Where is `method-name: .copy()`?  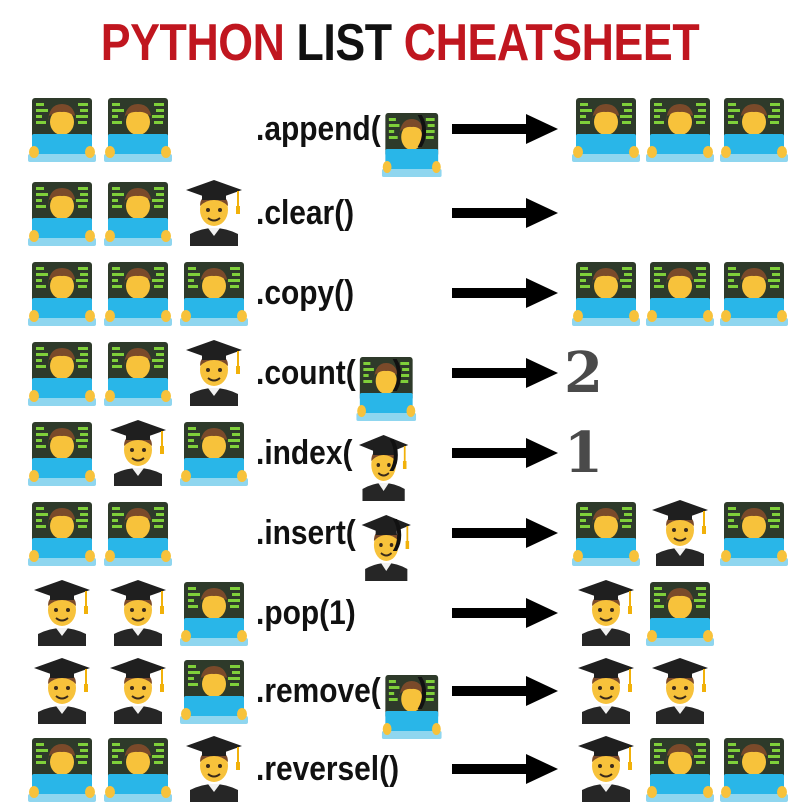 method-name: .copy() is located at coordinates (305, 293).